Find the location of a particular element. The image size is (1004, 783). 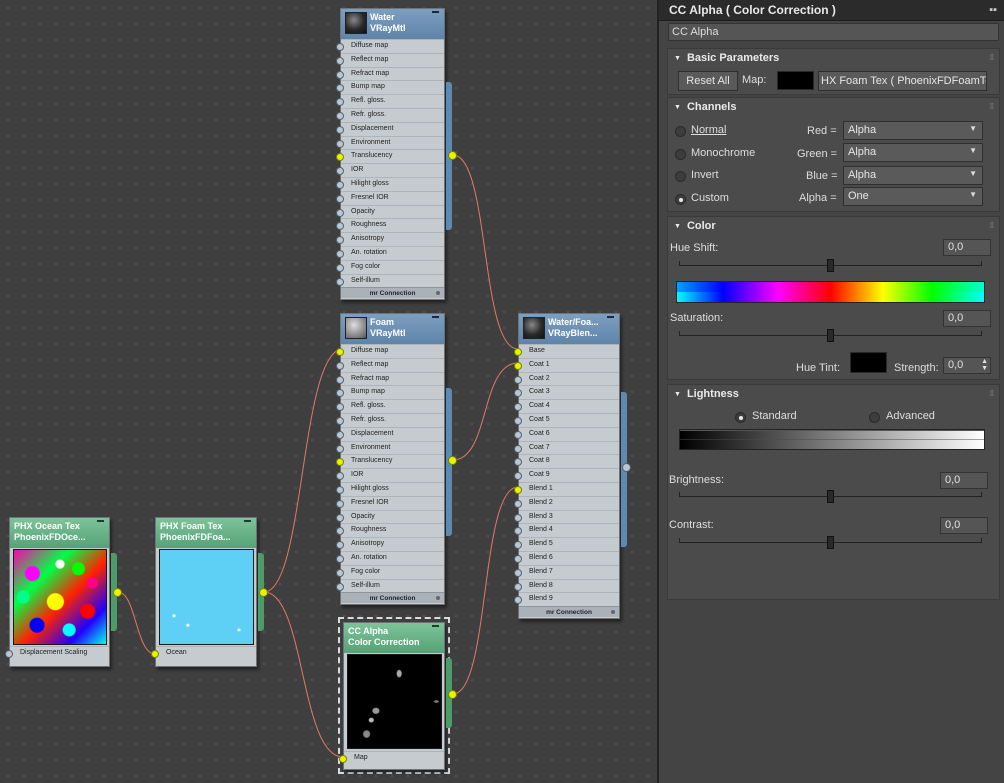

radio-label-standard: Standard is located at coordinates (774, 416).